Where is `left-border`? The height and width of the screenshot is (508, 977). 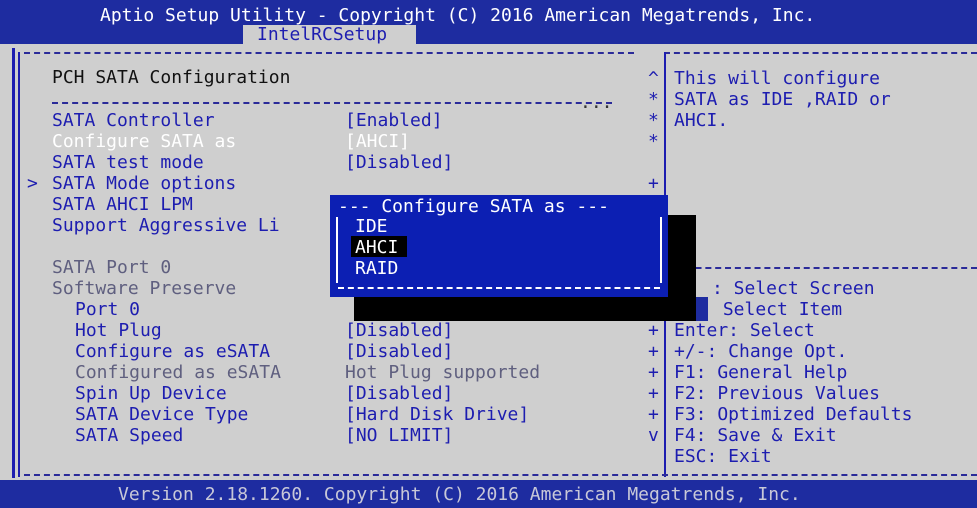 left-border is located at coordinates (19, 264).